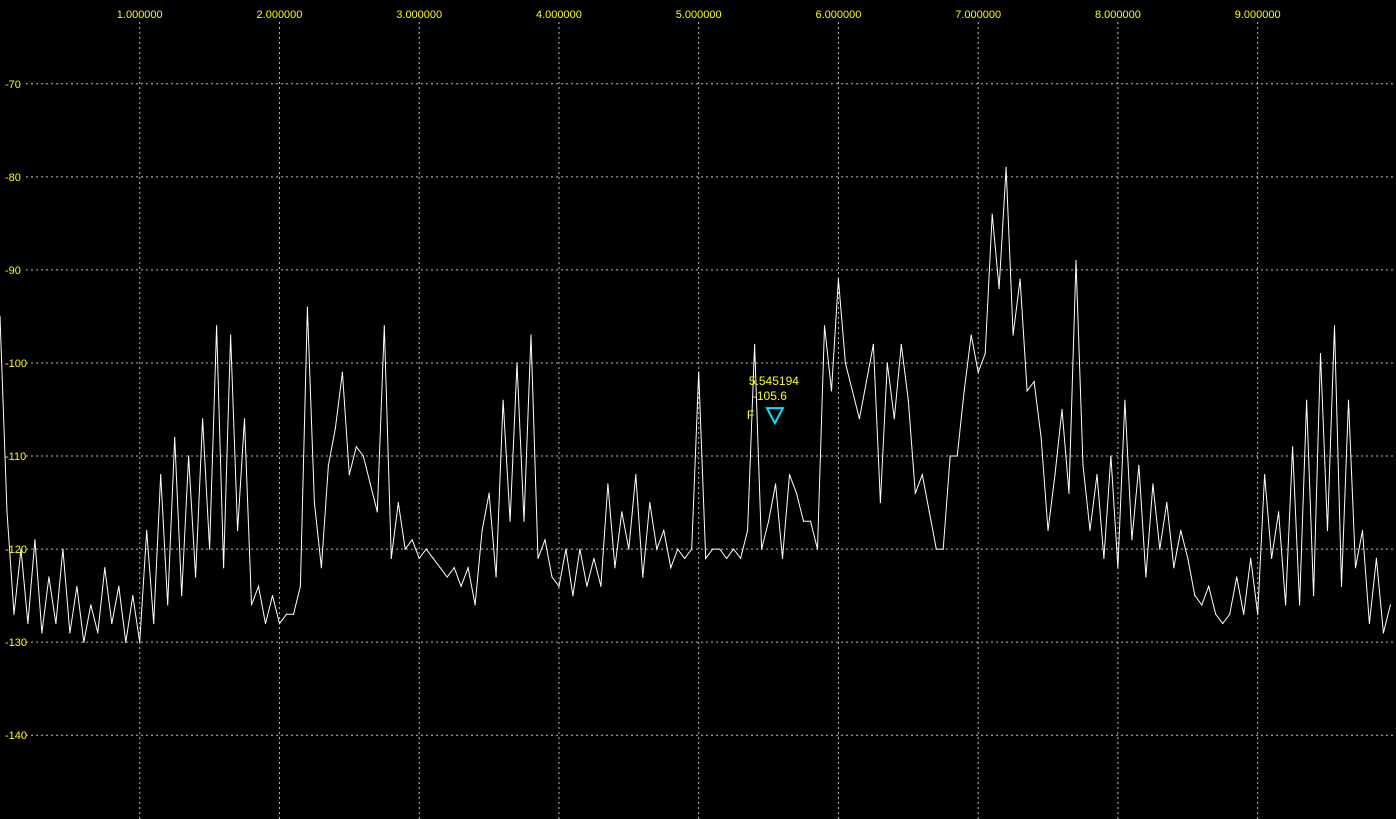 The image size is (1396, 819). What do you see at coordinates (750, 415) in the screenshot?
I see `marker-label: F` at bounding box center [750, 415].